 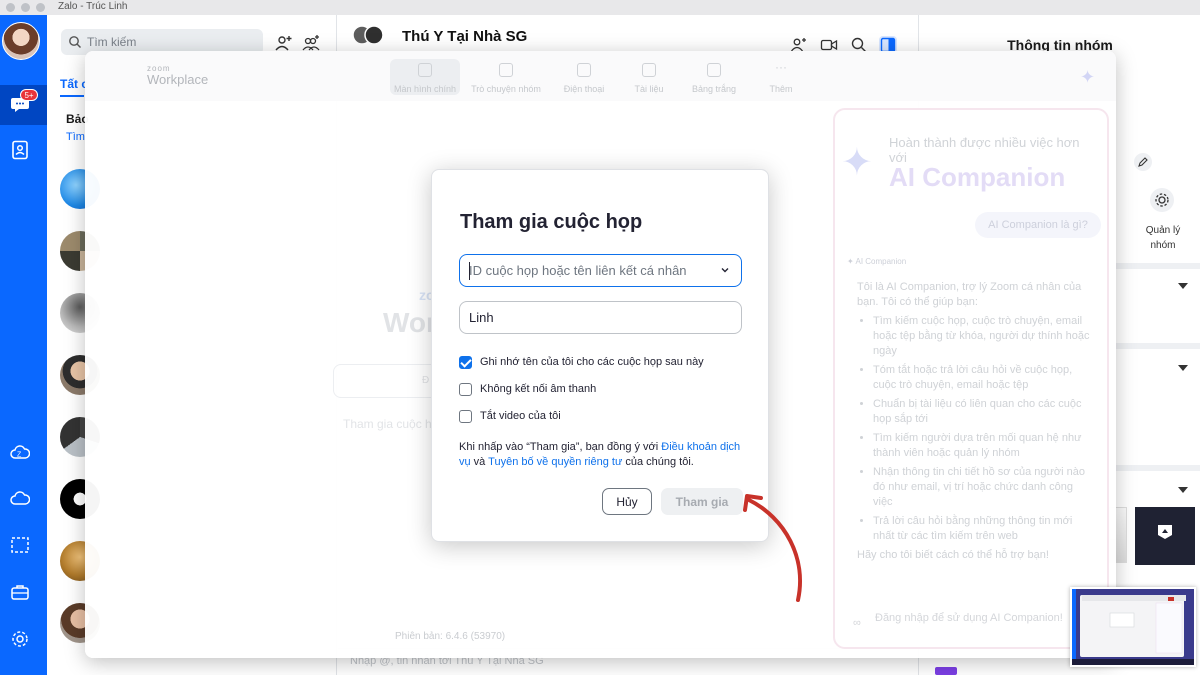 I want to click on zoom-window-button, so click(x=40, y=7).